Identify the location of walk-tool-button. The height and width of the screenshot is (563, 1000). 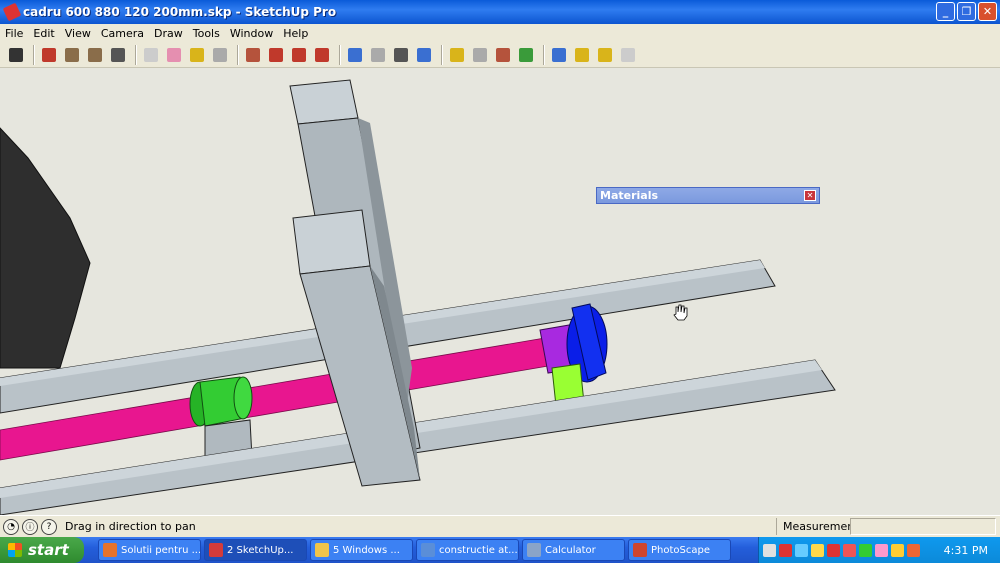
(526, 55).